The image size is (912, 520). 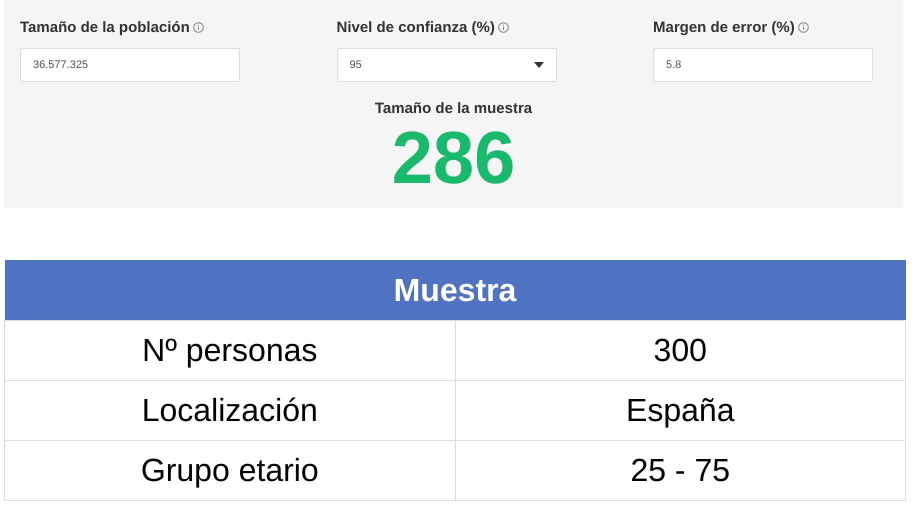 What do you see at coordinates (453, 108) in the screenshot?
I see `result-label: Tamaño de la muestra` at bounding box center [453, 108].